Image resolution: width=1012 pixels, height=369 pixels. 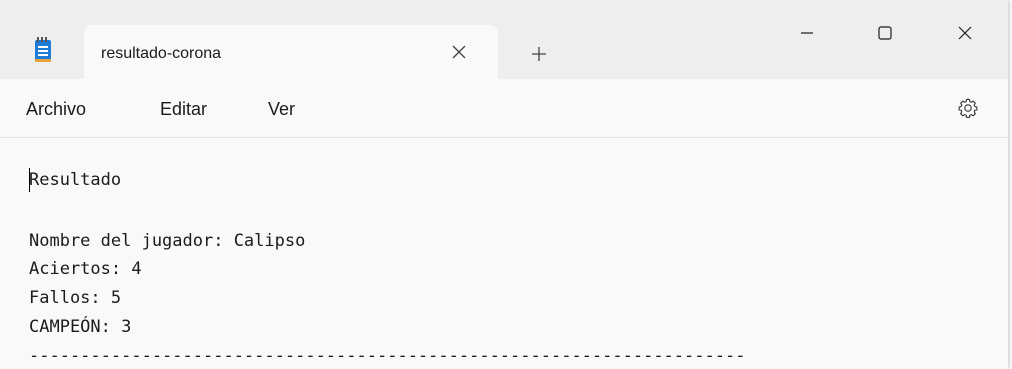 What do you see at coordinates (75, 298) in the screenshot?
I see `editor-line: Fallos: 5` at bounding box center [75, 298].